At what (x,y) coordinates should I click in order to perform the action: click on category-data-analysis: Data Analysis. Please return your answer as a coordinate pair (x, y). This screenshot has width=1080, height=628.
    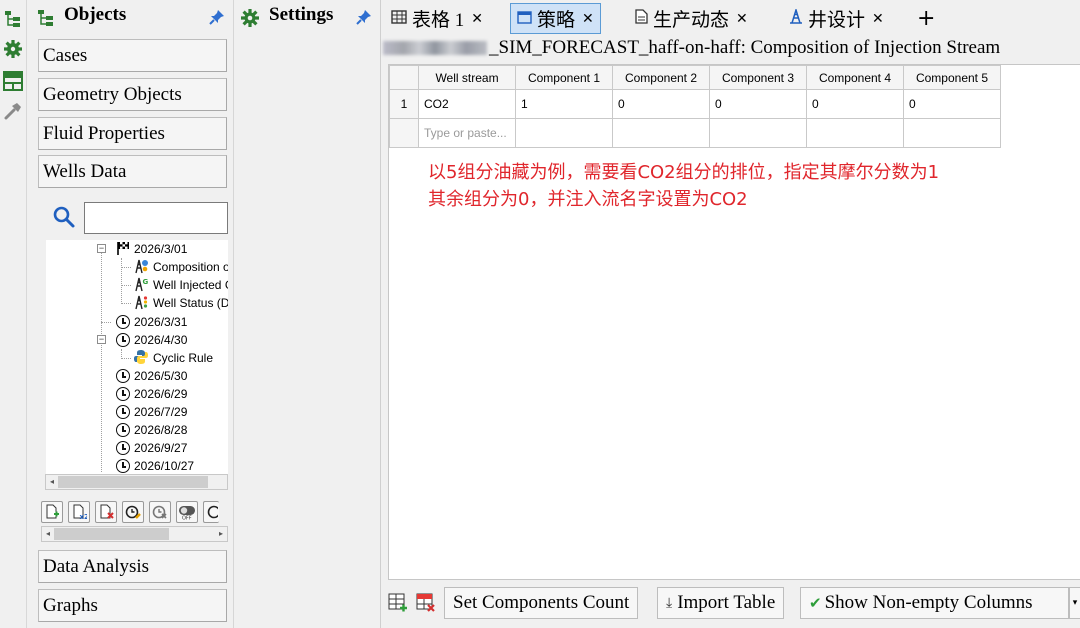
    Looking at the image, I should click on (132, 566).